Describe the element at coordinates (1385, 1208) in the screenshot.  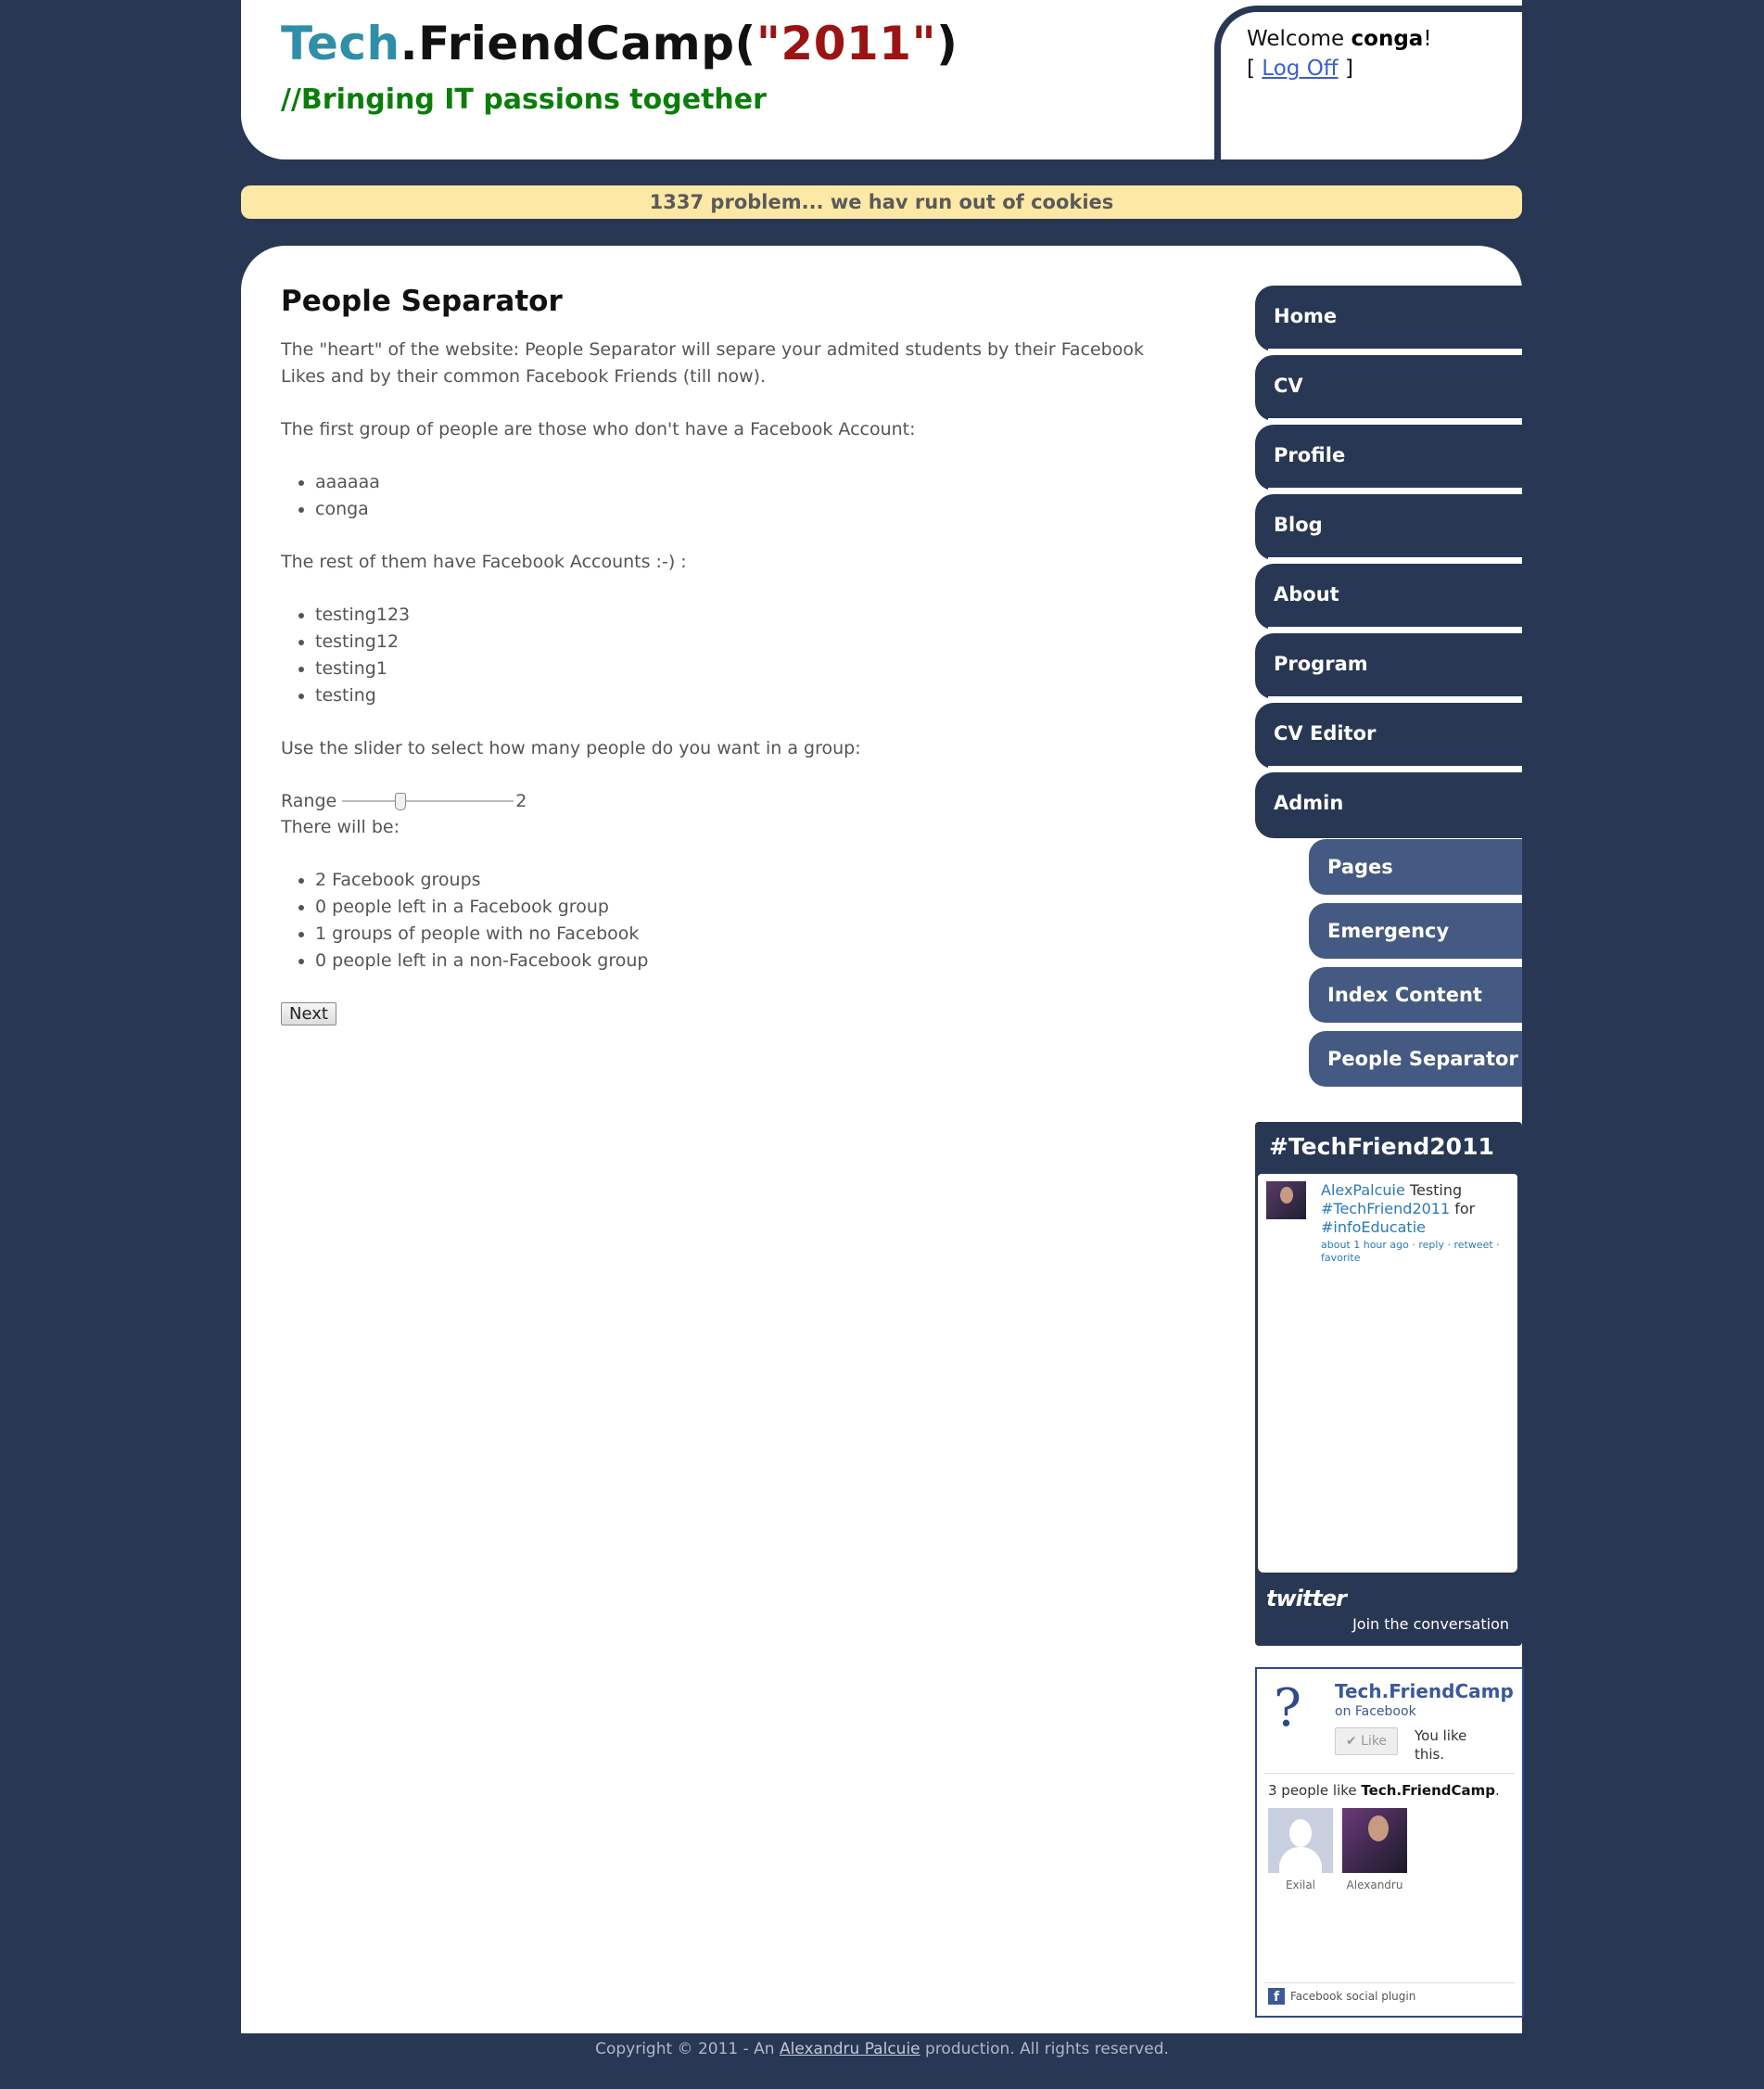
I see `tweet-hashtag-link: #TechFriend2011` at that location.